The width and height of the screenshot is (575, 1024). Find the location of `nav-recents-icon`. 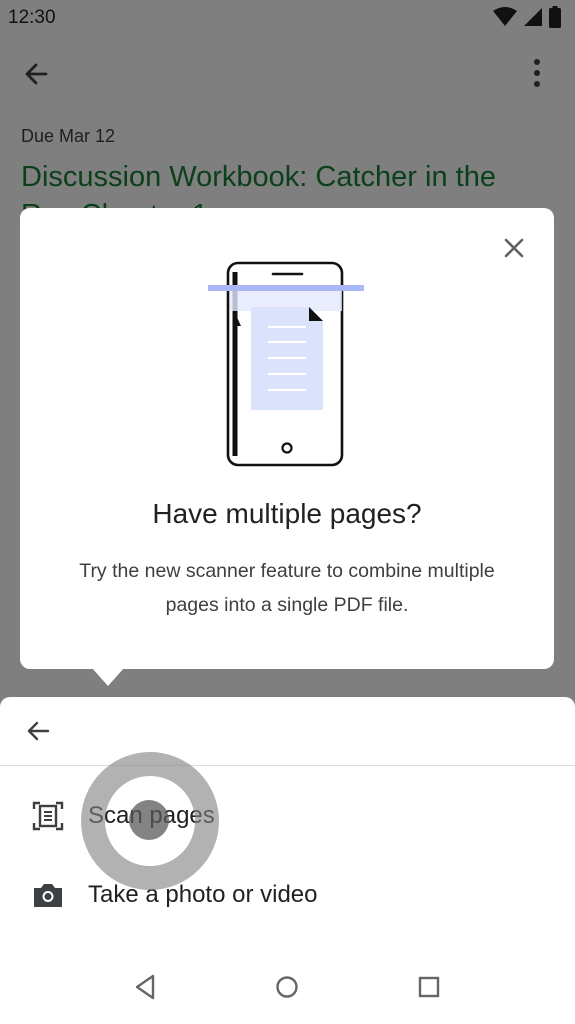

nav-recents-icon is located at coordinates (429, 987).